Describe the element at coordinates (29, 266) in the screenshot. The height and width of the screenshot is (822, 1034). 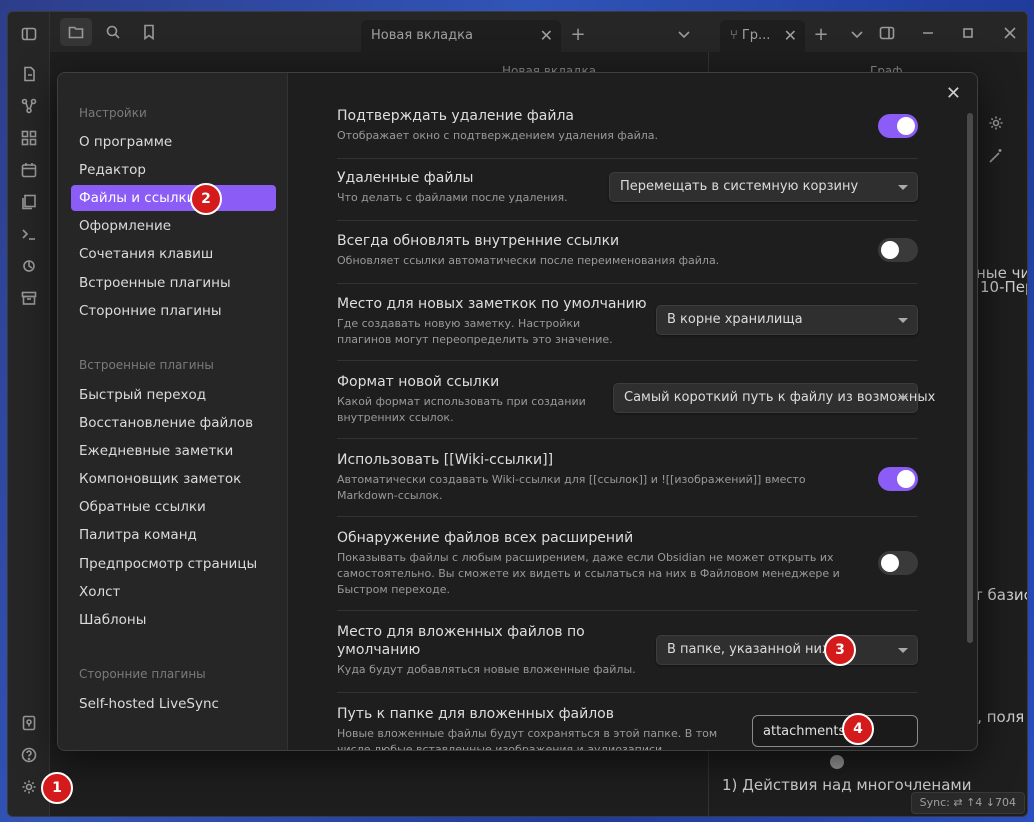
I see `sync-icon` at that location.